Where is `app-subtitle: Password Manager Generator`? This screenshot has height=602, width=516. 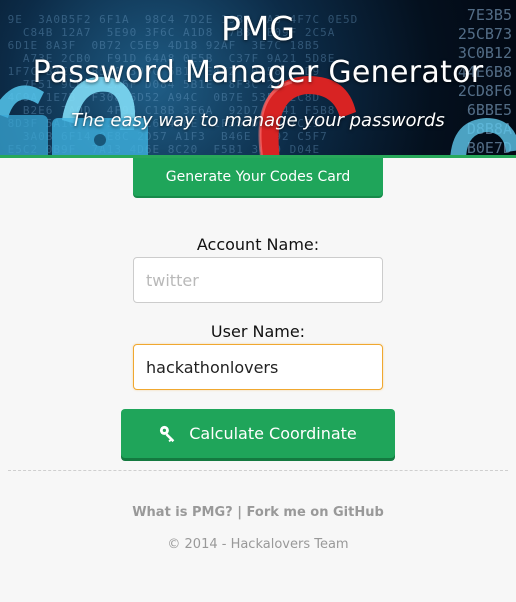
app-subtitle: Password Manager Generator is located at coordinates (258, 72).